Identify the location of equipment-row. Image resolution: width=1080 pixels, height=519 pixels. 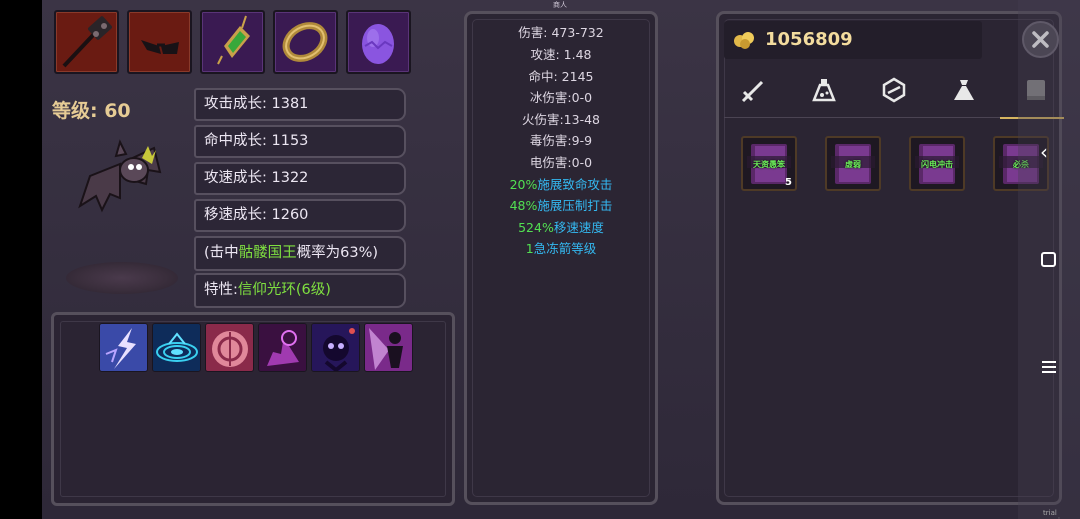
(232, 42).